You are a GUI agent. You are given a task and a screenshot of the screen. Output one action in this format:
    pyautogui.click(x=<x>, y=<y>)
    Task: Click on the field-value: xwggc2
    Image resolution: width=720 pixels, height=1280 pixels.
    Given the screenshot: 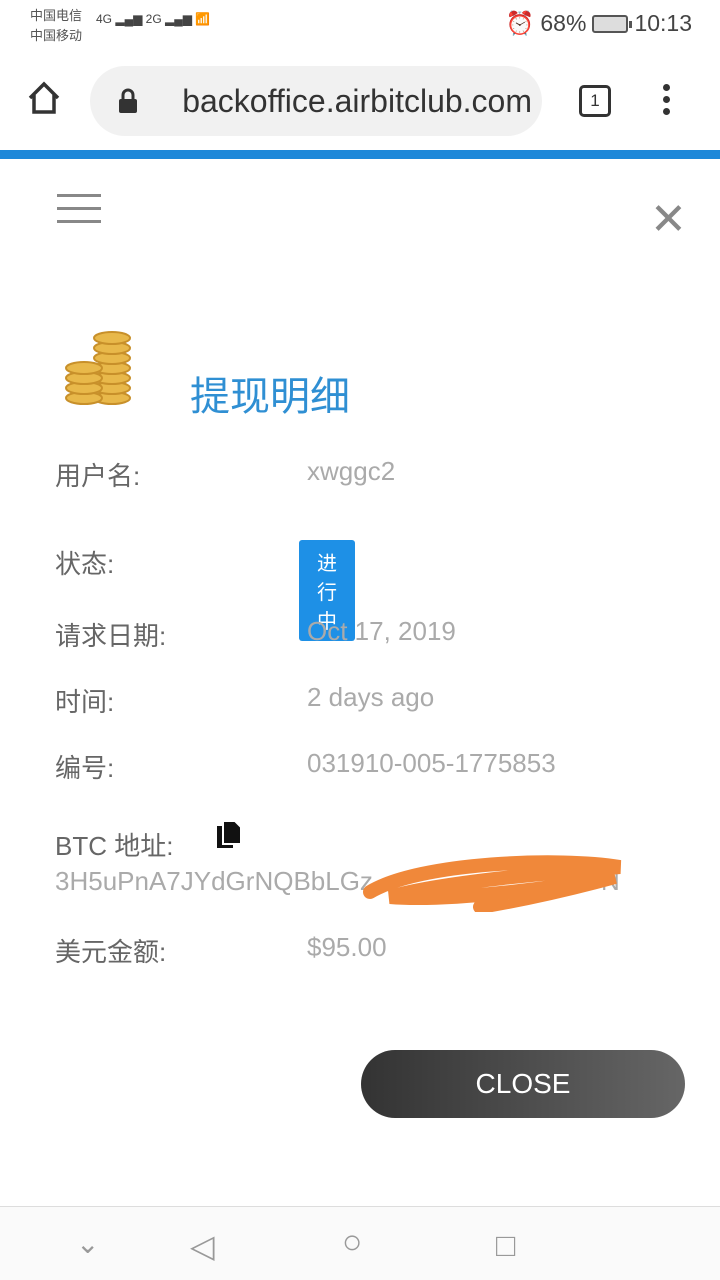 What is the action you would take?
    pyautogui.click(x=351, y=471)
    